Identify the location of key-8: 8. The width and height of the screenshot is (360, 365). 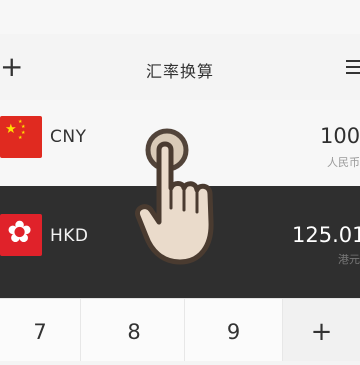
(134, 330).